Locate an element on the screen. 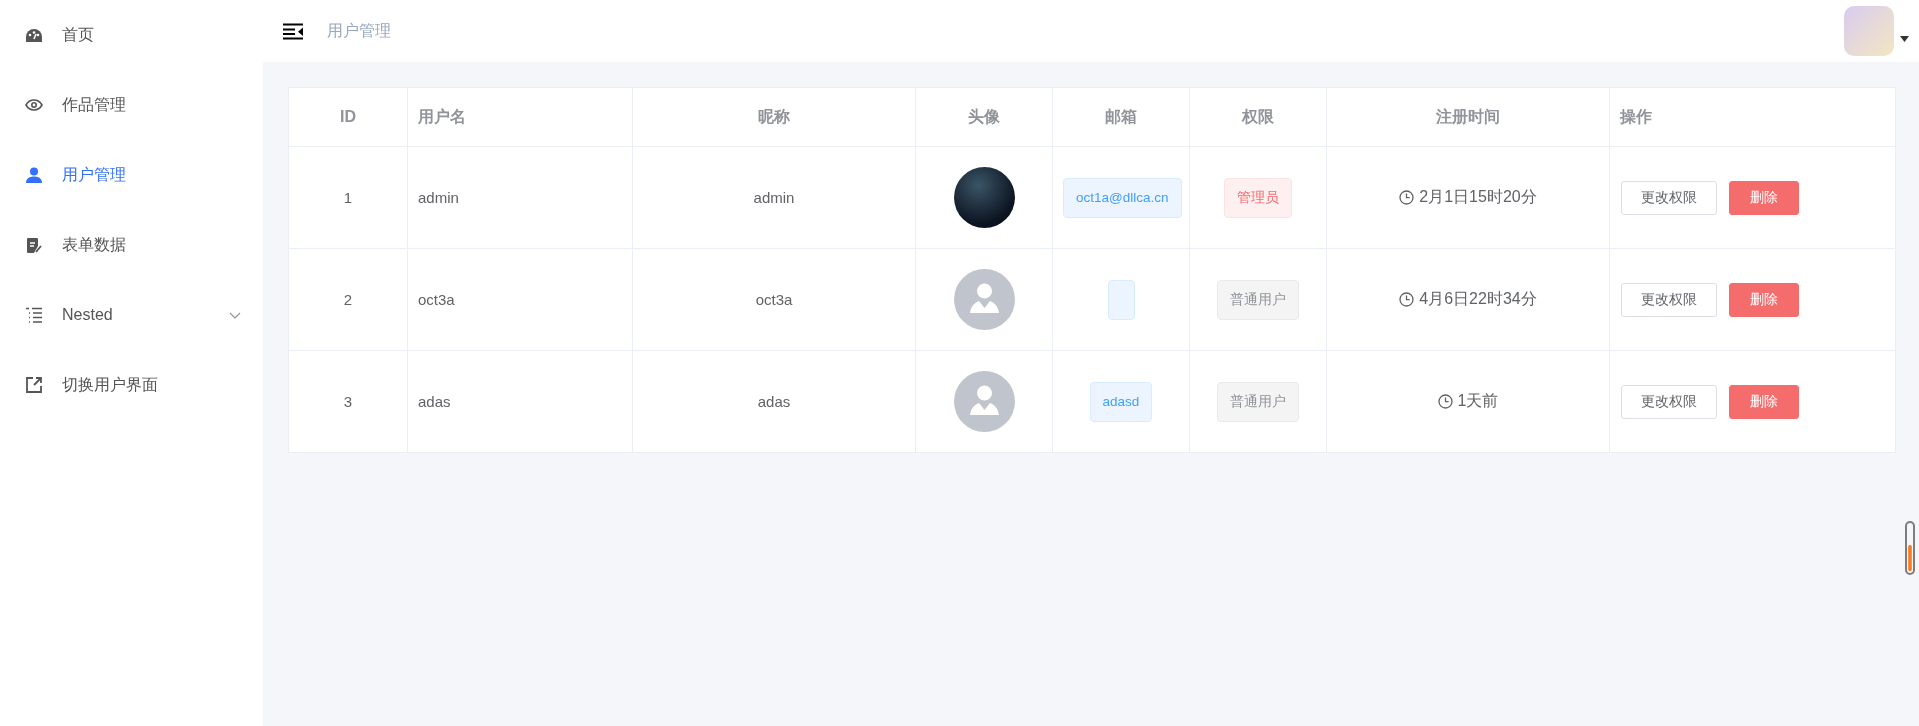 The height and width of the screenshot is (726, 1919). email-tag is located at coordinates (1121, 299).